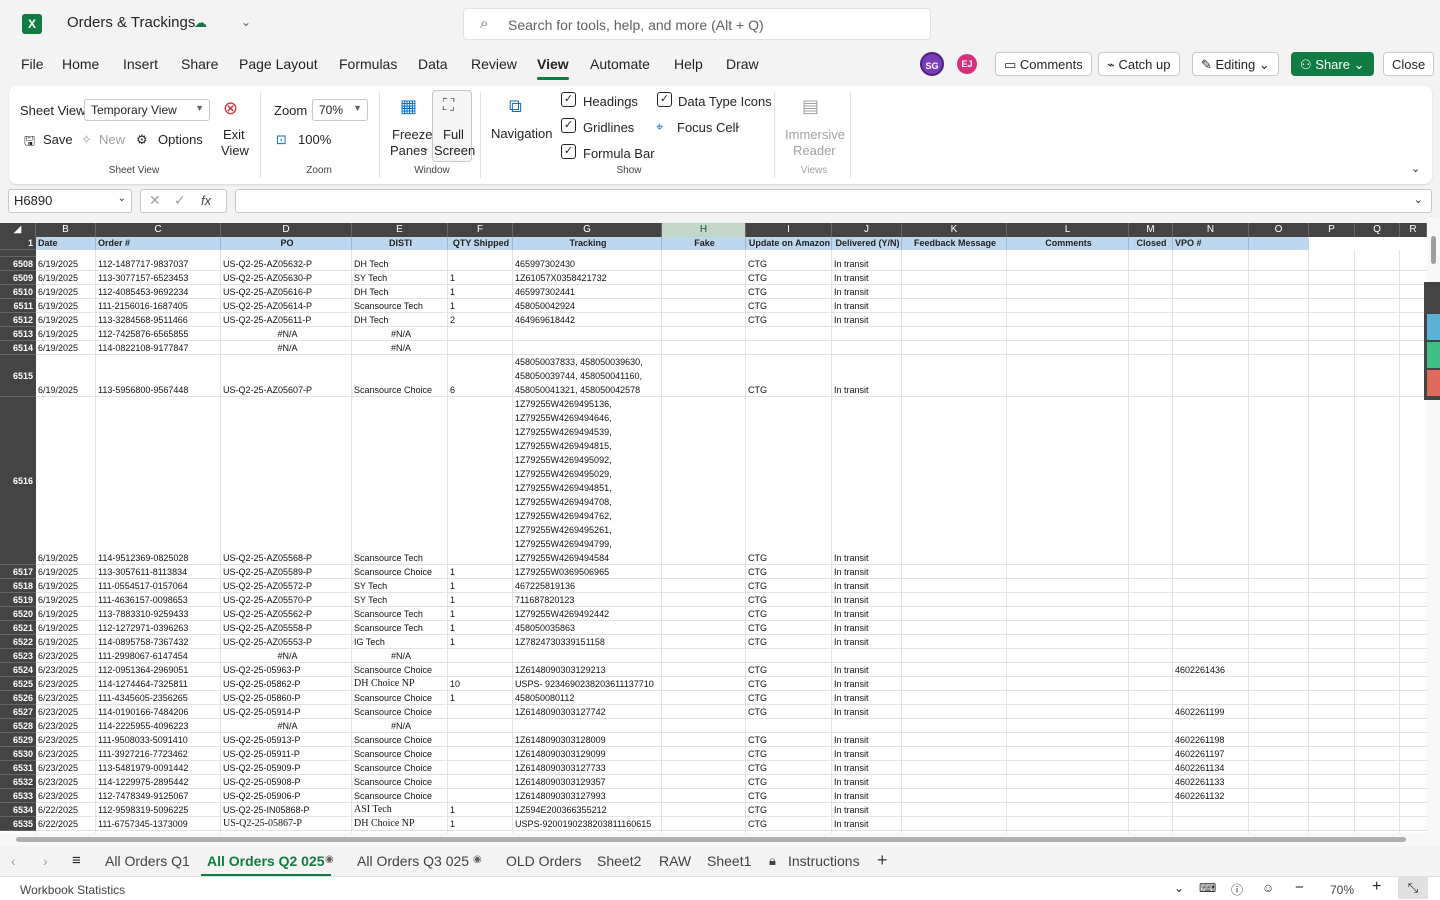  I want to click on add-sheet-icon: +, so click(882, 860).